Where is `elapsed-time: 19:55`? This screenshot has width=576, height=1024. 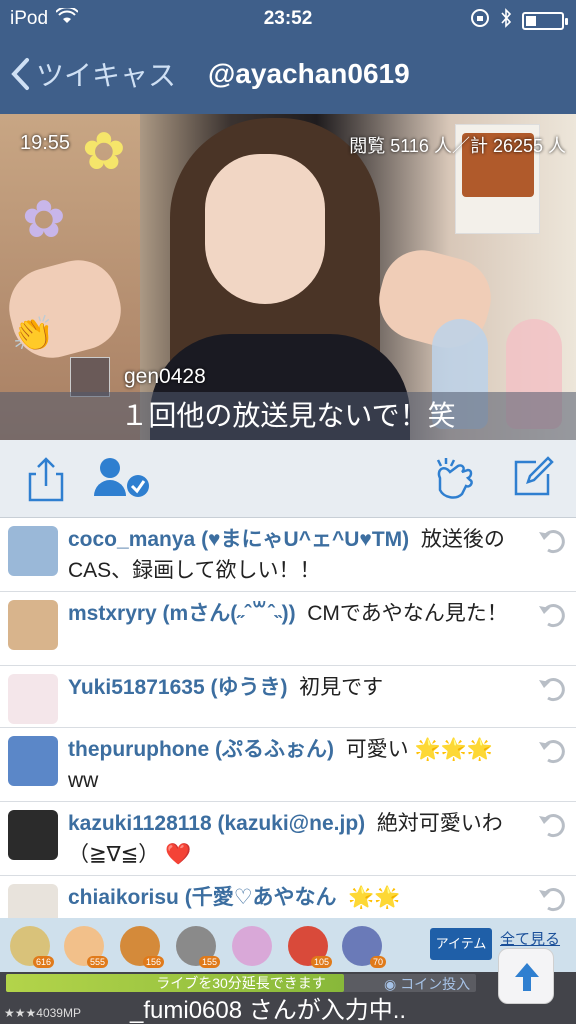
elapsed-time: 19:55 is located at coordinates (45, 143).